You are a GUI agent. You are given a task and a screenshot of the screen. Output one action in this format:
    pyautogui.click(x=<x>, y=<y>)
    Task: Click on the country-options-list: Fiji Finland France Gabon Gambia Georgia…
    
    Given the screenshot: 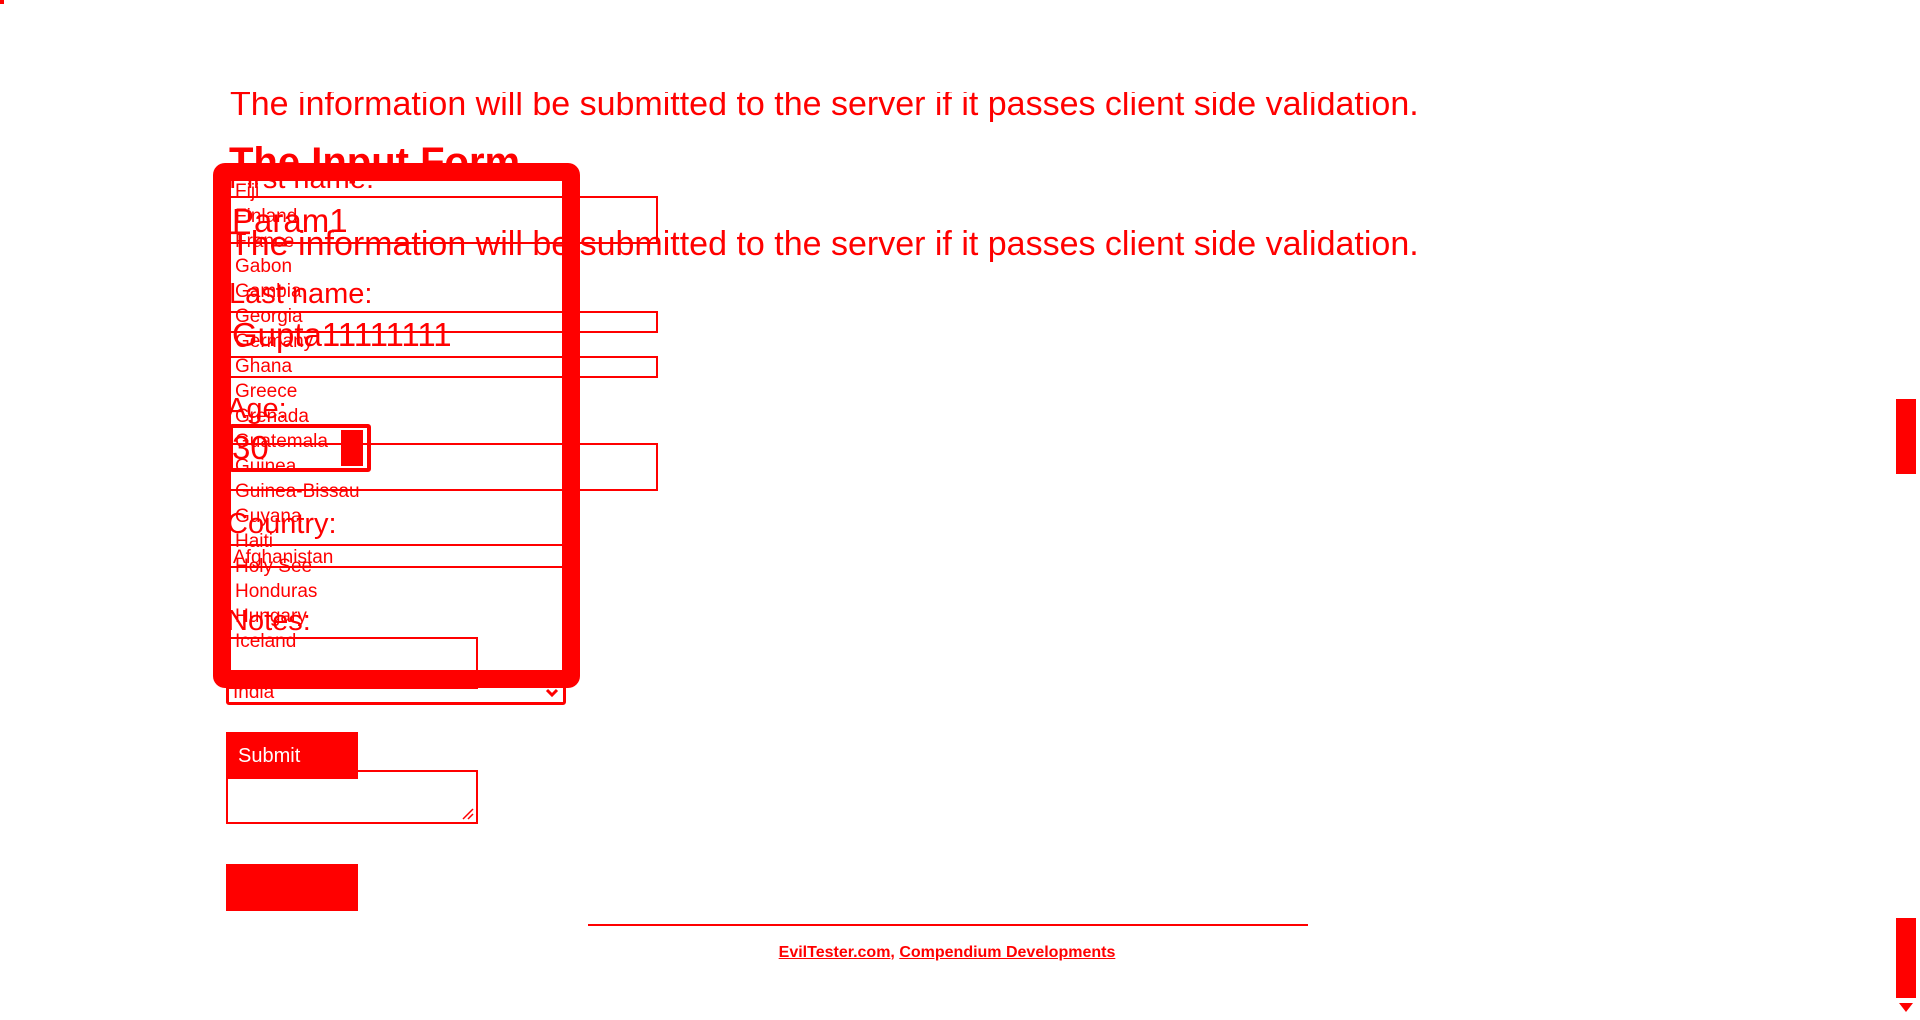 What is the action you would take?
    pyautogui.click(x=396, y=425)
    